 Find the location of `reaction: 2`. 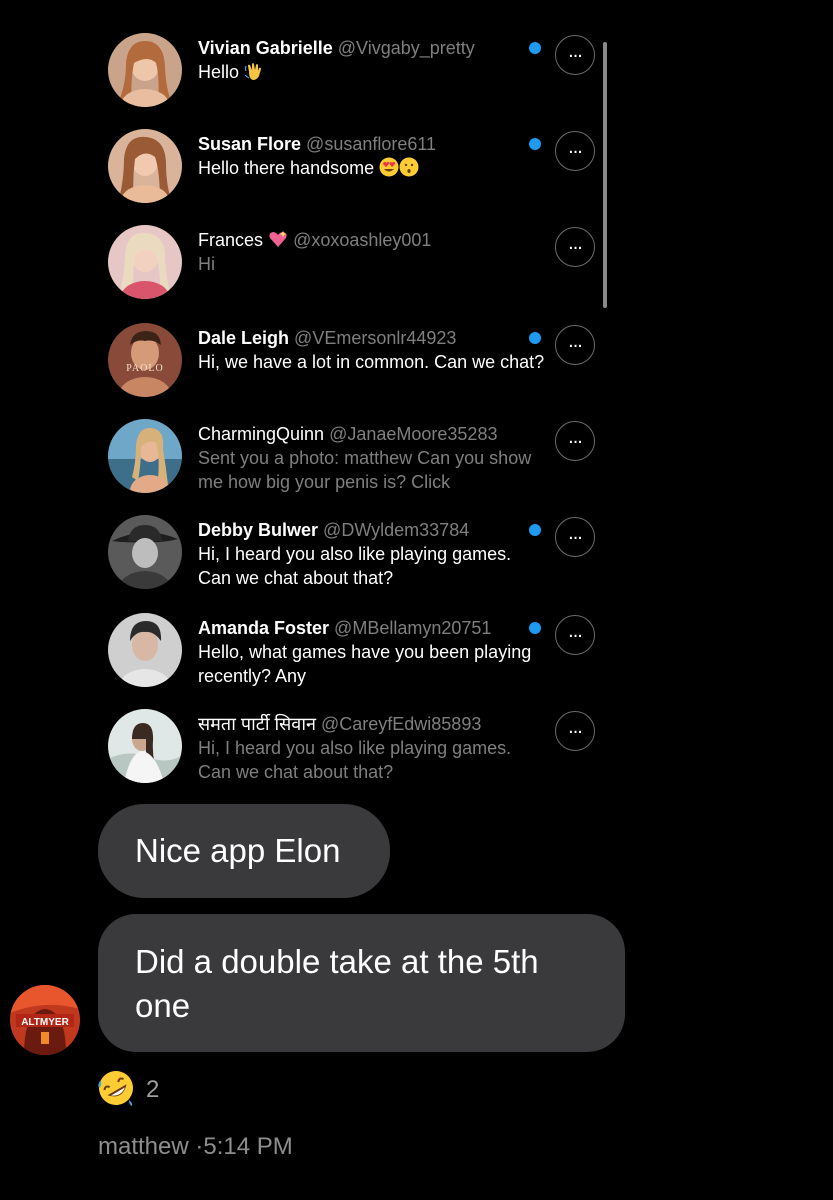

reaction: 2 is located at coordinates (127, 1090).